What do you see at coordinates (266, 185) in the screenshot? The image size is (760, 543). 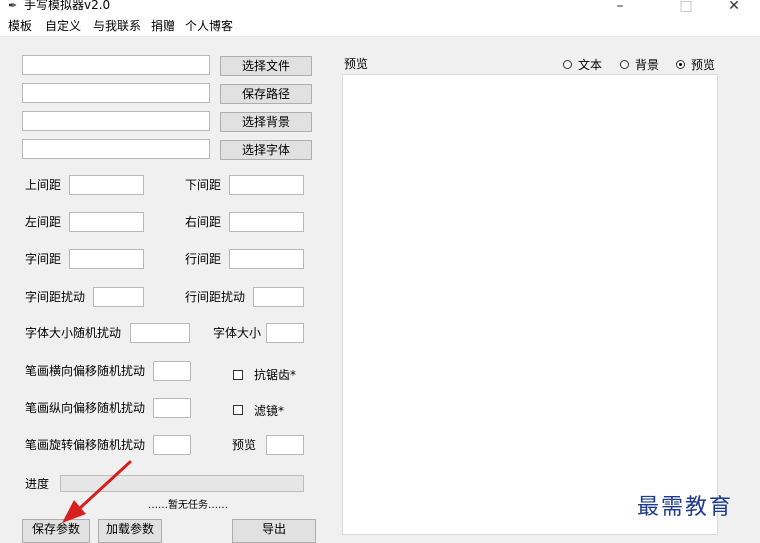 I see `bottom-margin-input` at bounding box center [266, 185].